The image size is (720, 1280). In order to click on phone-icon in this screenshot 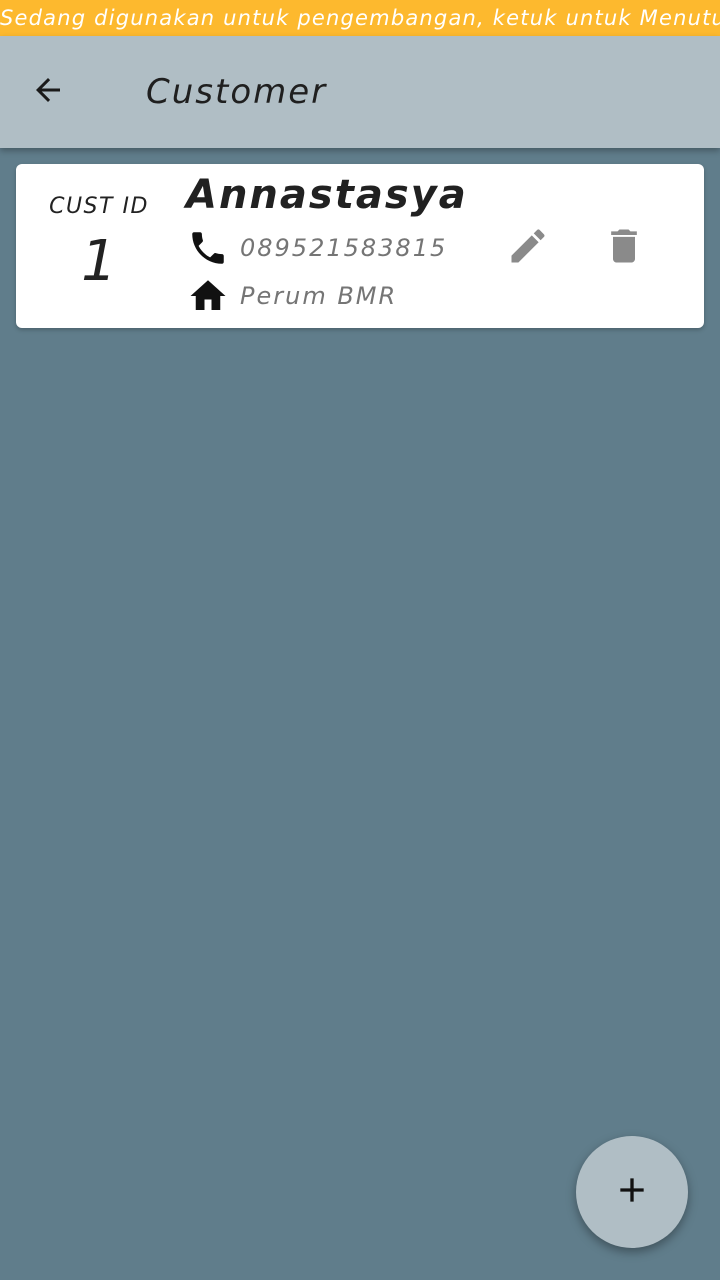, I will do `click(208, 248)`.